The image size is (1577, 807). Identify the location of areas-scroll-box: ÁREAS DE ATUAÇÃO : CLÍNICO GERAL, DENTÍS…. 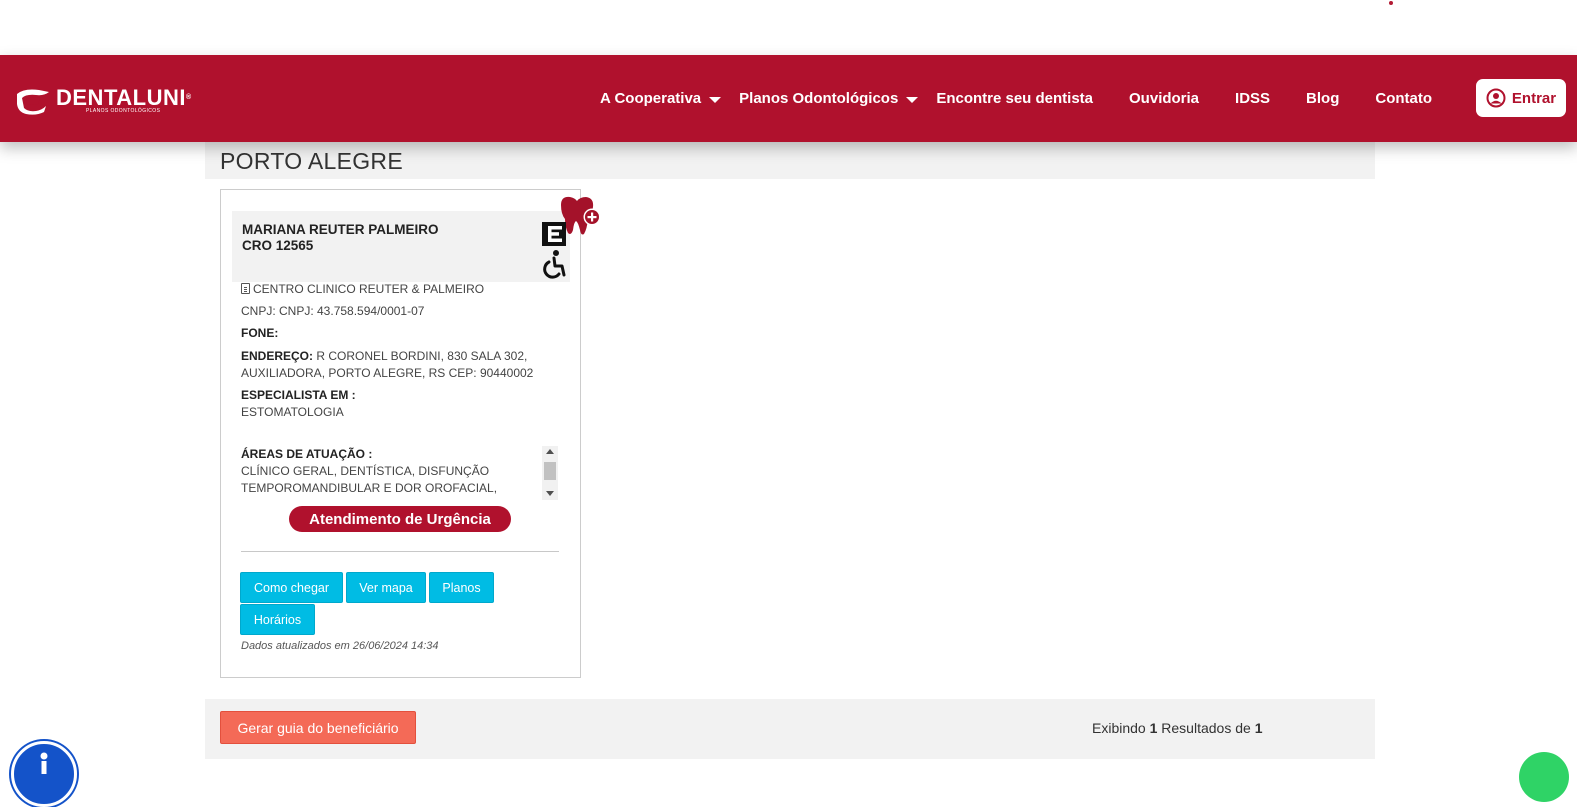
(400, 472).